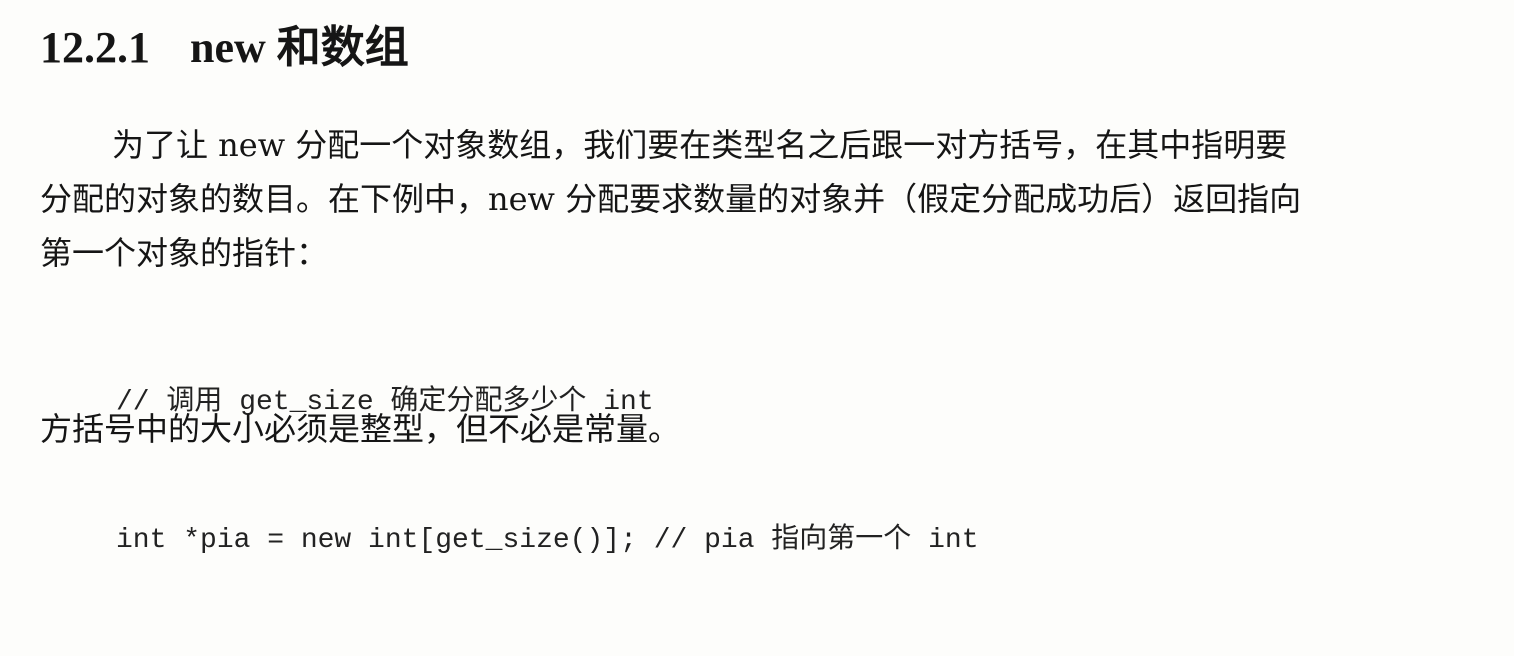 The width and height of the screenshot is (1514, 656). Describe the element at coordinates (700, 145) in the screenshot. I see `paragraph-line-1: 为了让 new 分配一个对象数组，我们要在类型名之后跟一对方括号，在其中指明要` at that location.